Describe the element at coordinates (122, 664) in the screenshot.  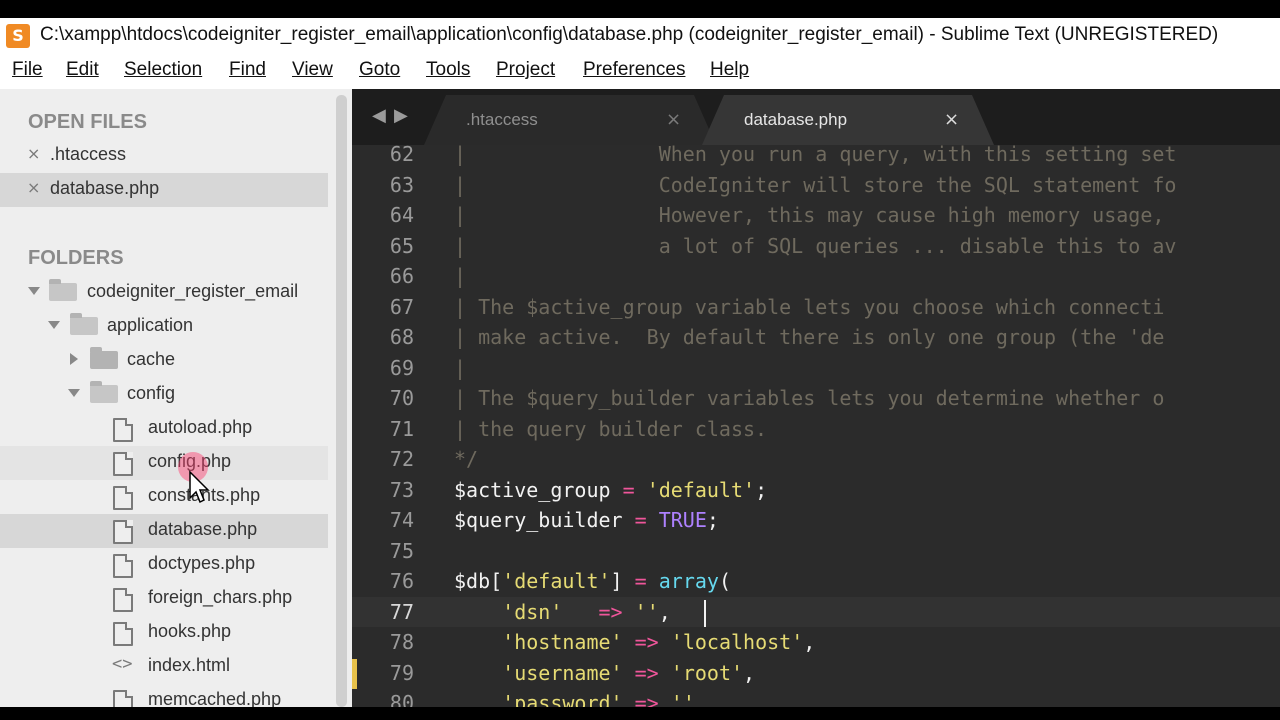
I see `code-file-icon: <>` at that location.